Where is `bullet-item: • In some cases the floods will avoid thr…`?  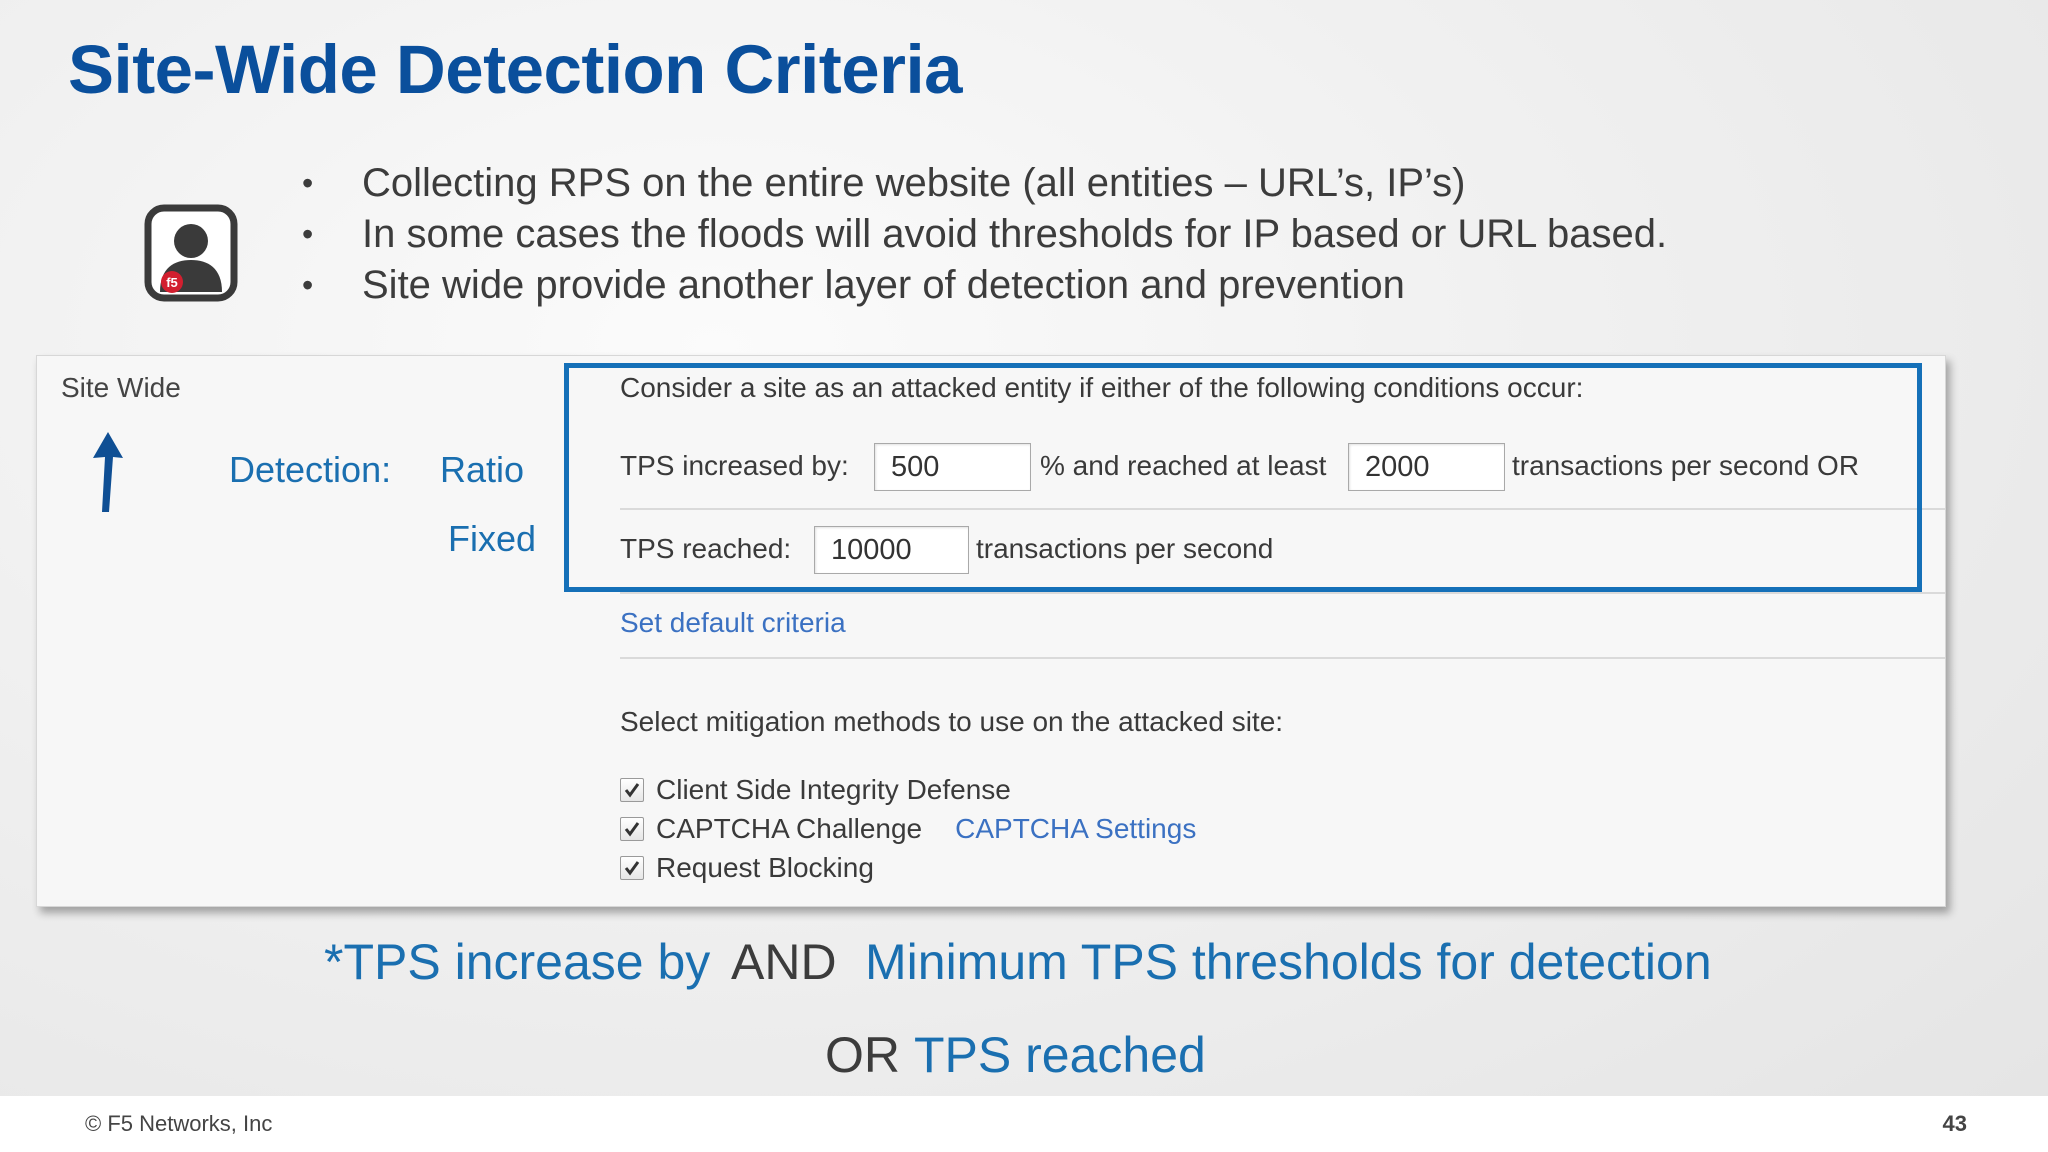
bullet-item: • In some cases the floods will avoid thr… is located at coordinates (983, 234).